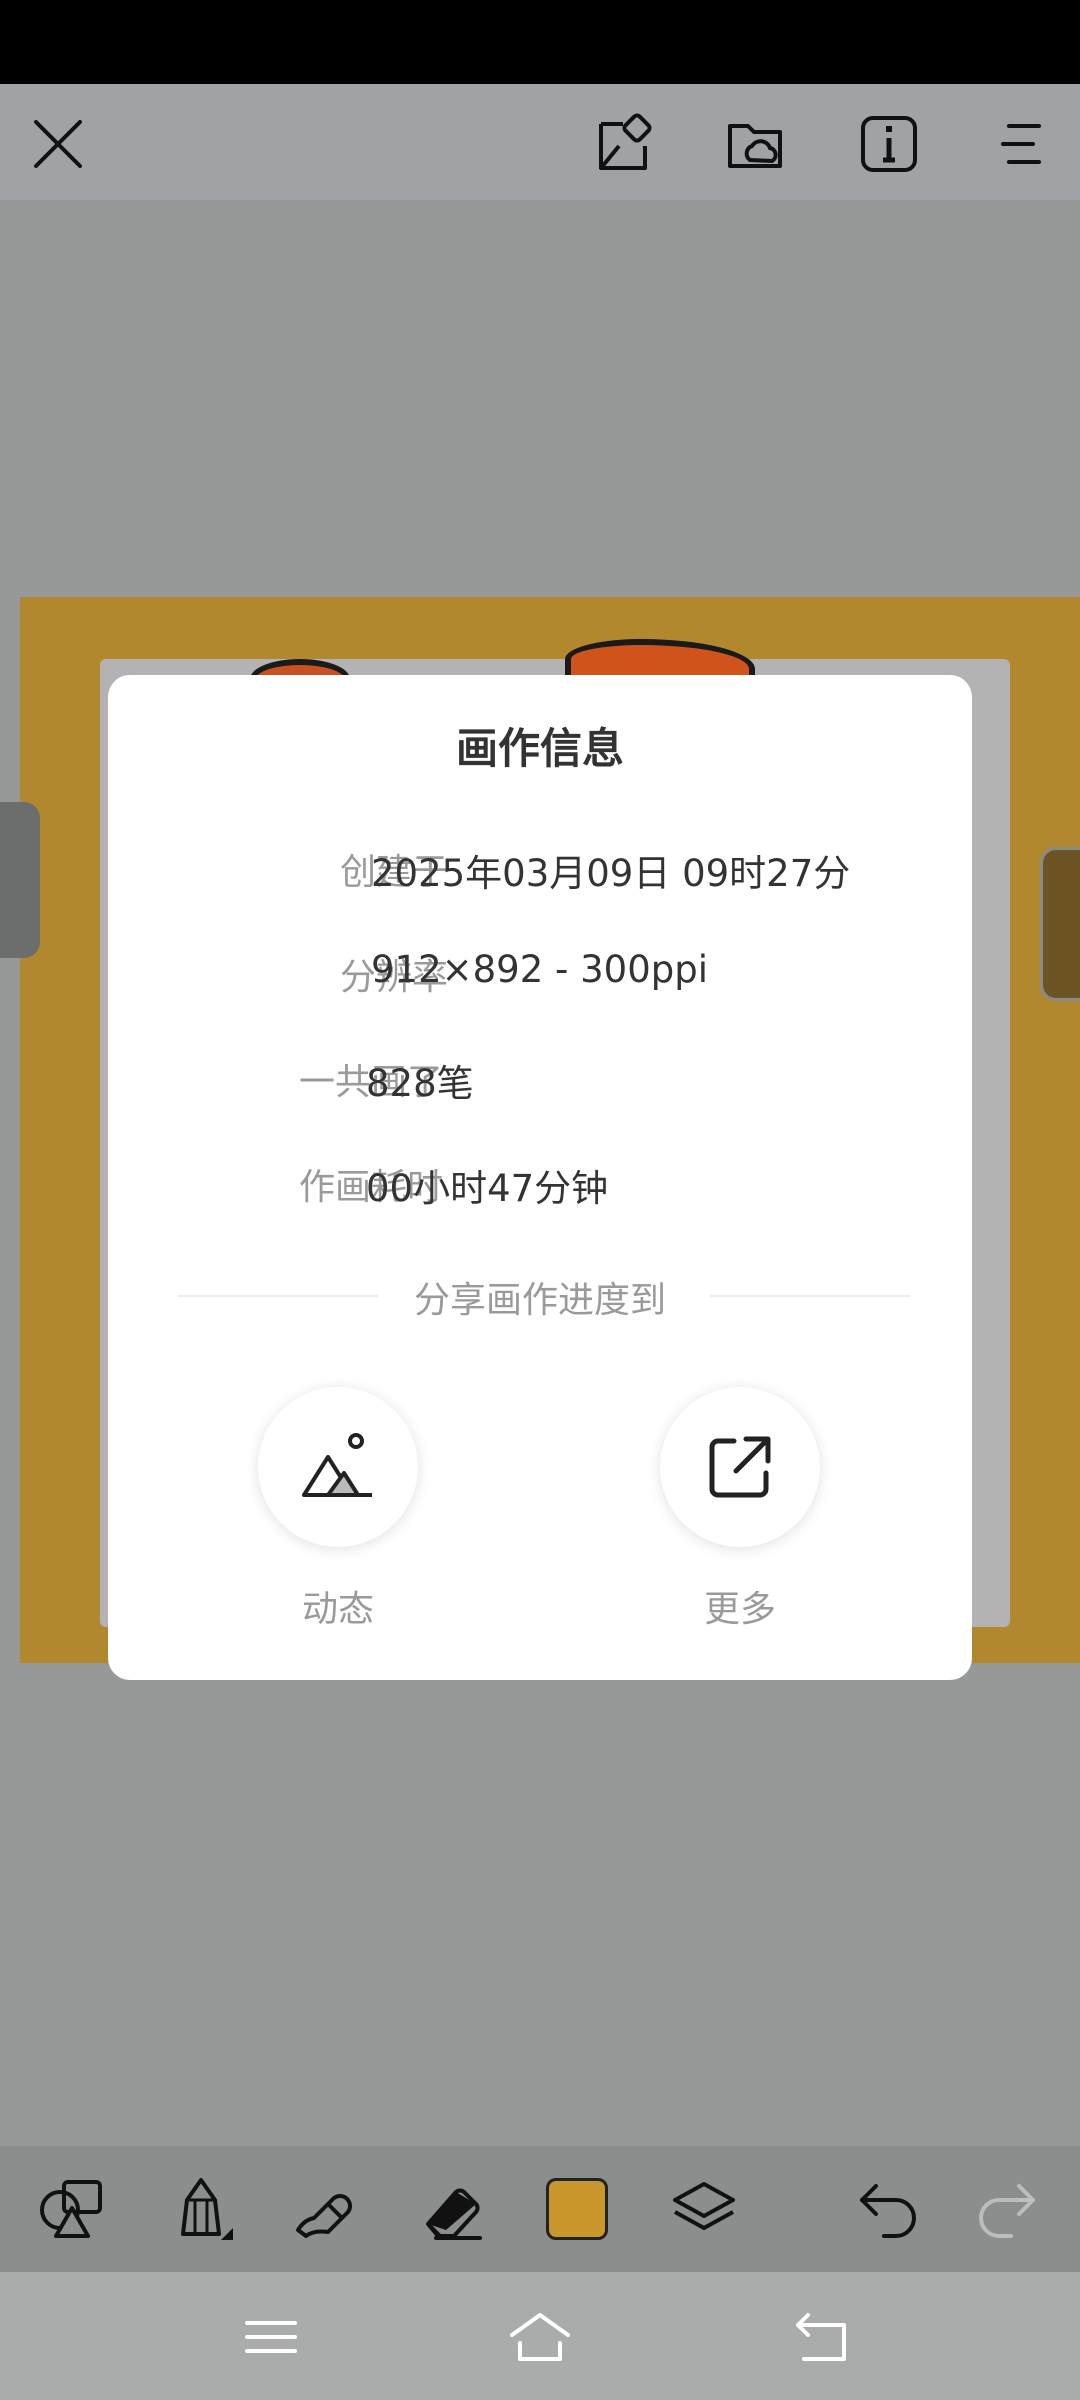 The height and width of the screenshot is (2400, 1080). I want to click on edit-file-icon, so click(625, 144).